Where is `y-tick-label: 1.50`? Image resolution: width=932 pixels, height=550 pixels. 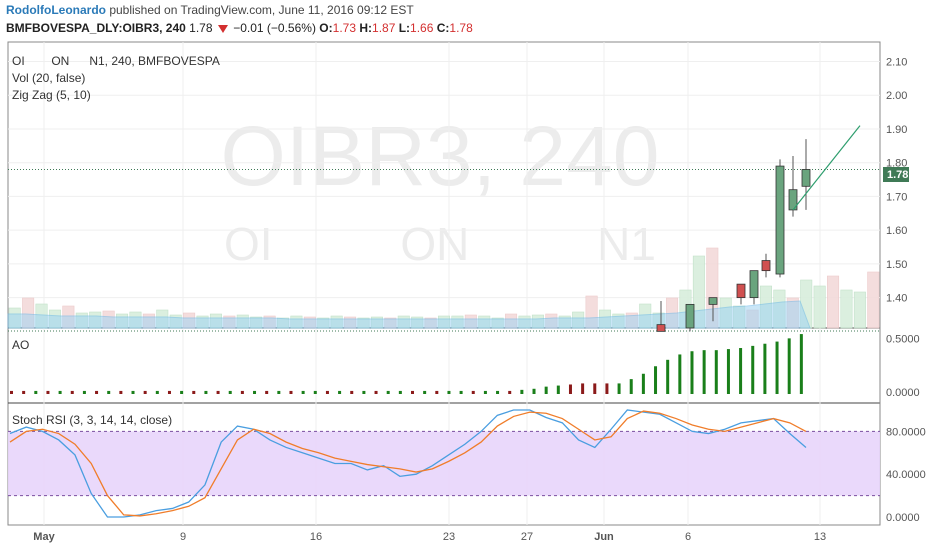 y-tick-label: 1.50 is located at coordinates (896, 265).